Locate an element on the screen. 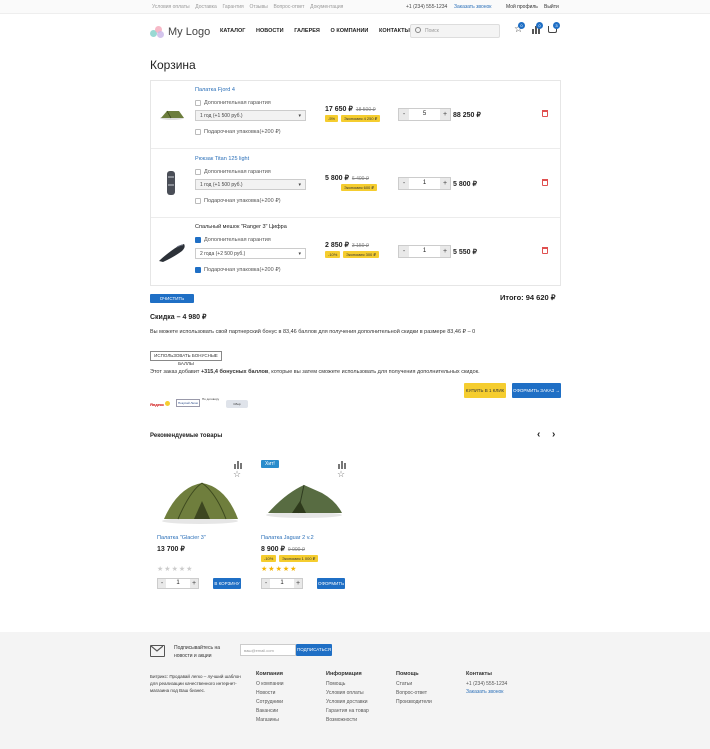  row-total: 5 800 ₽ is located at coordinates (465, 184).